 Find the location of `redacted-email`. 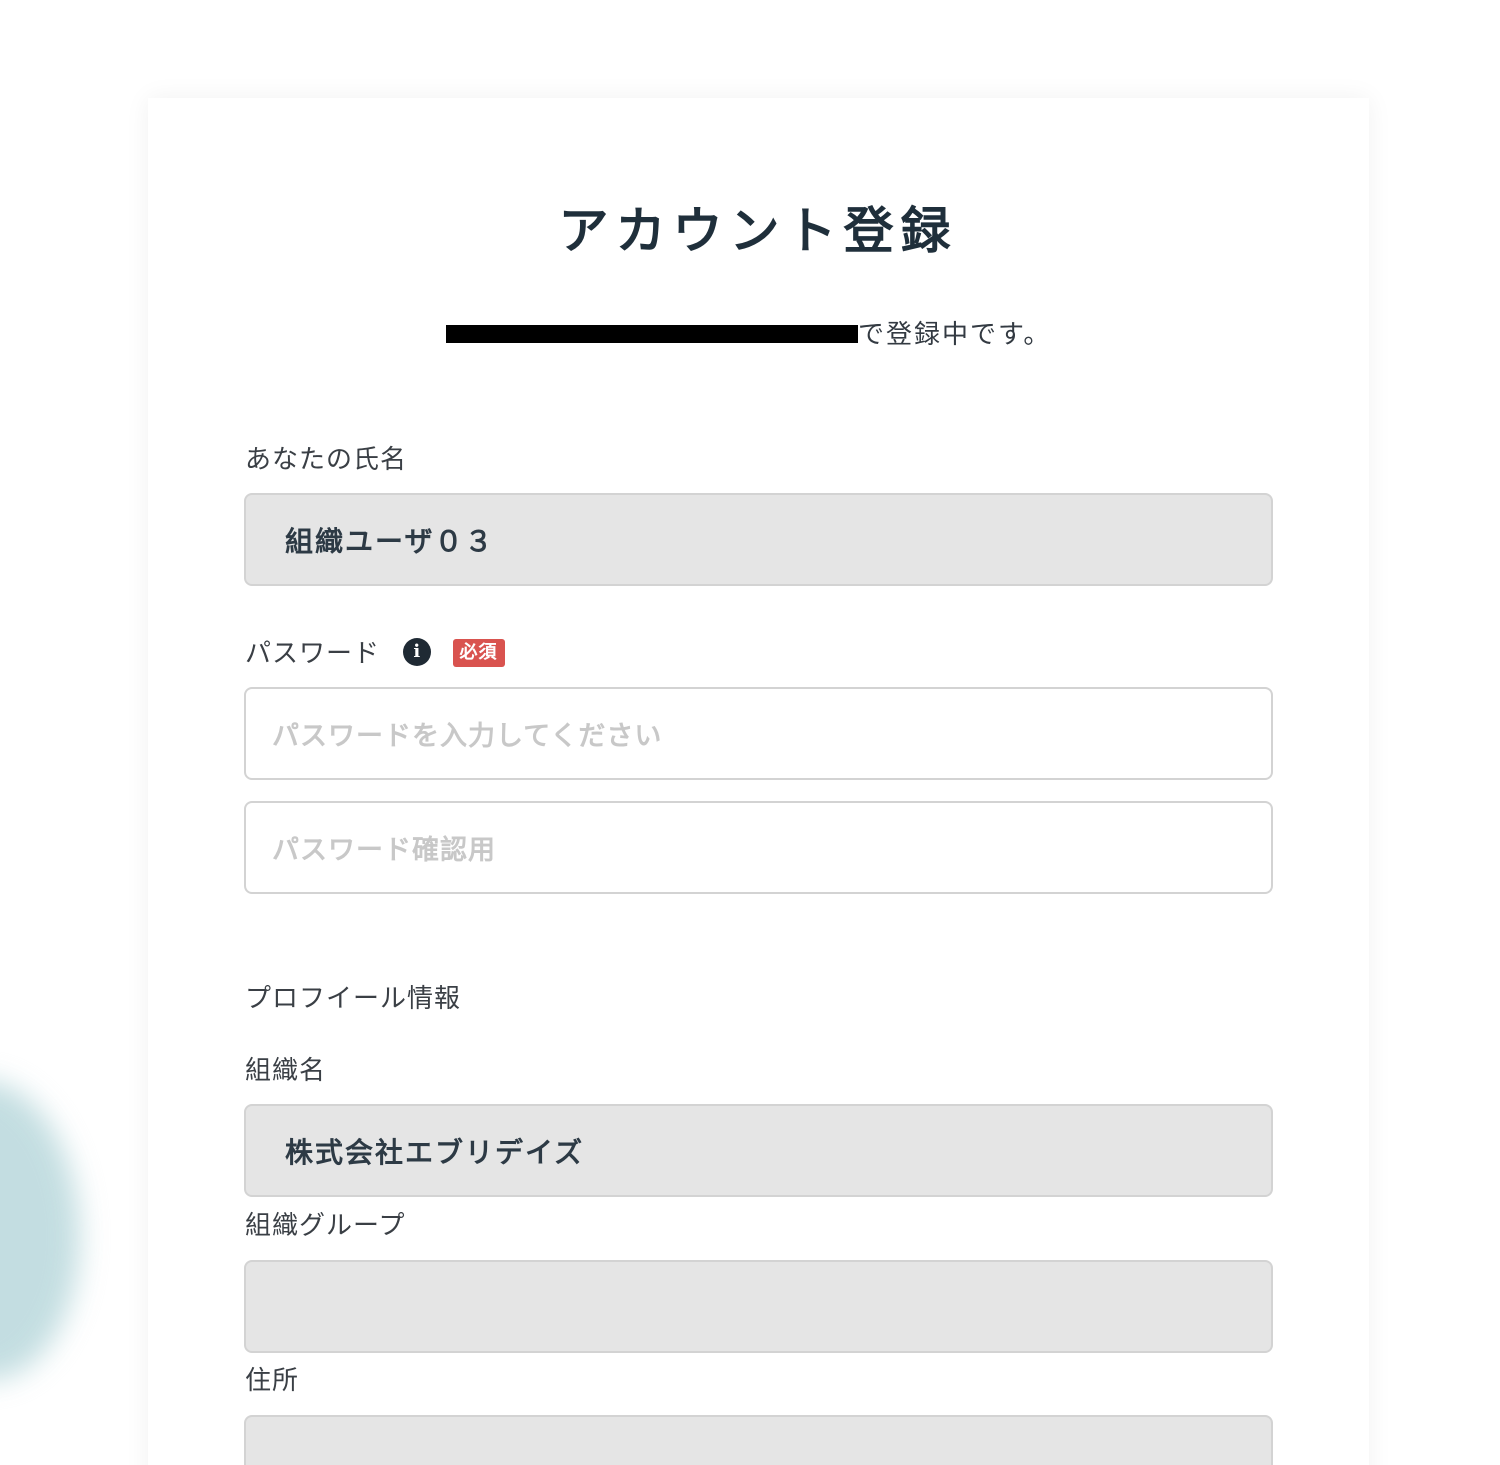

redacted-email is located at coordinates (652, 334).